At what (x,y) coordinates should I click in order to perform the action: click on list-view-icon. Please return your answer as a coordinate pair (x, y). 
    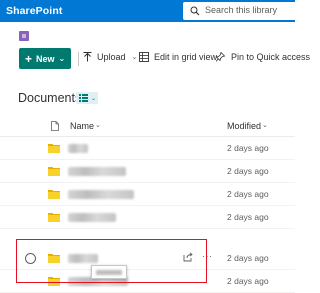
    Looking at the image, I should click on (83, 98).